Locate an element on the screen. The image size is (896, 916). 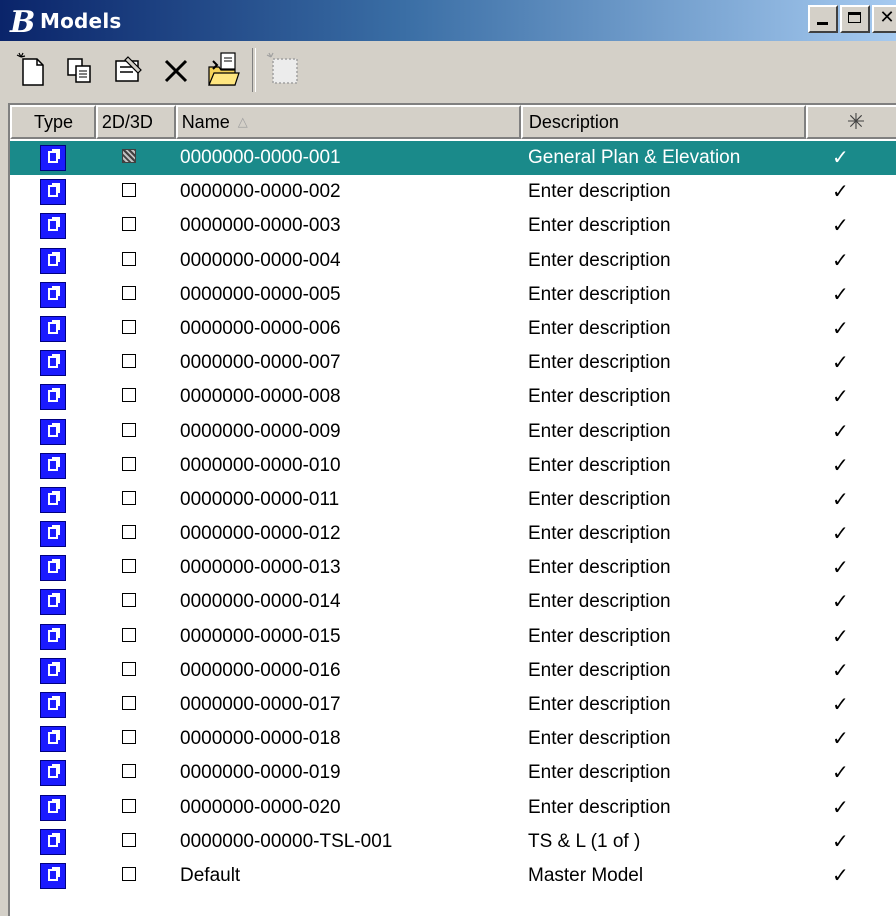
model-name: 0000000-0000-003 is located at coordinates (260, 226).